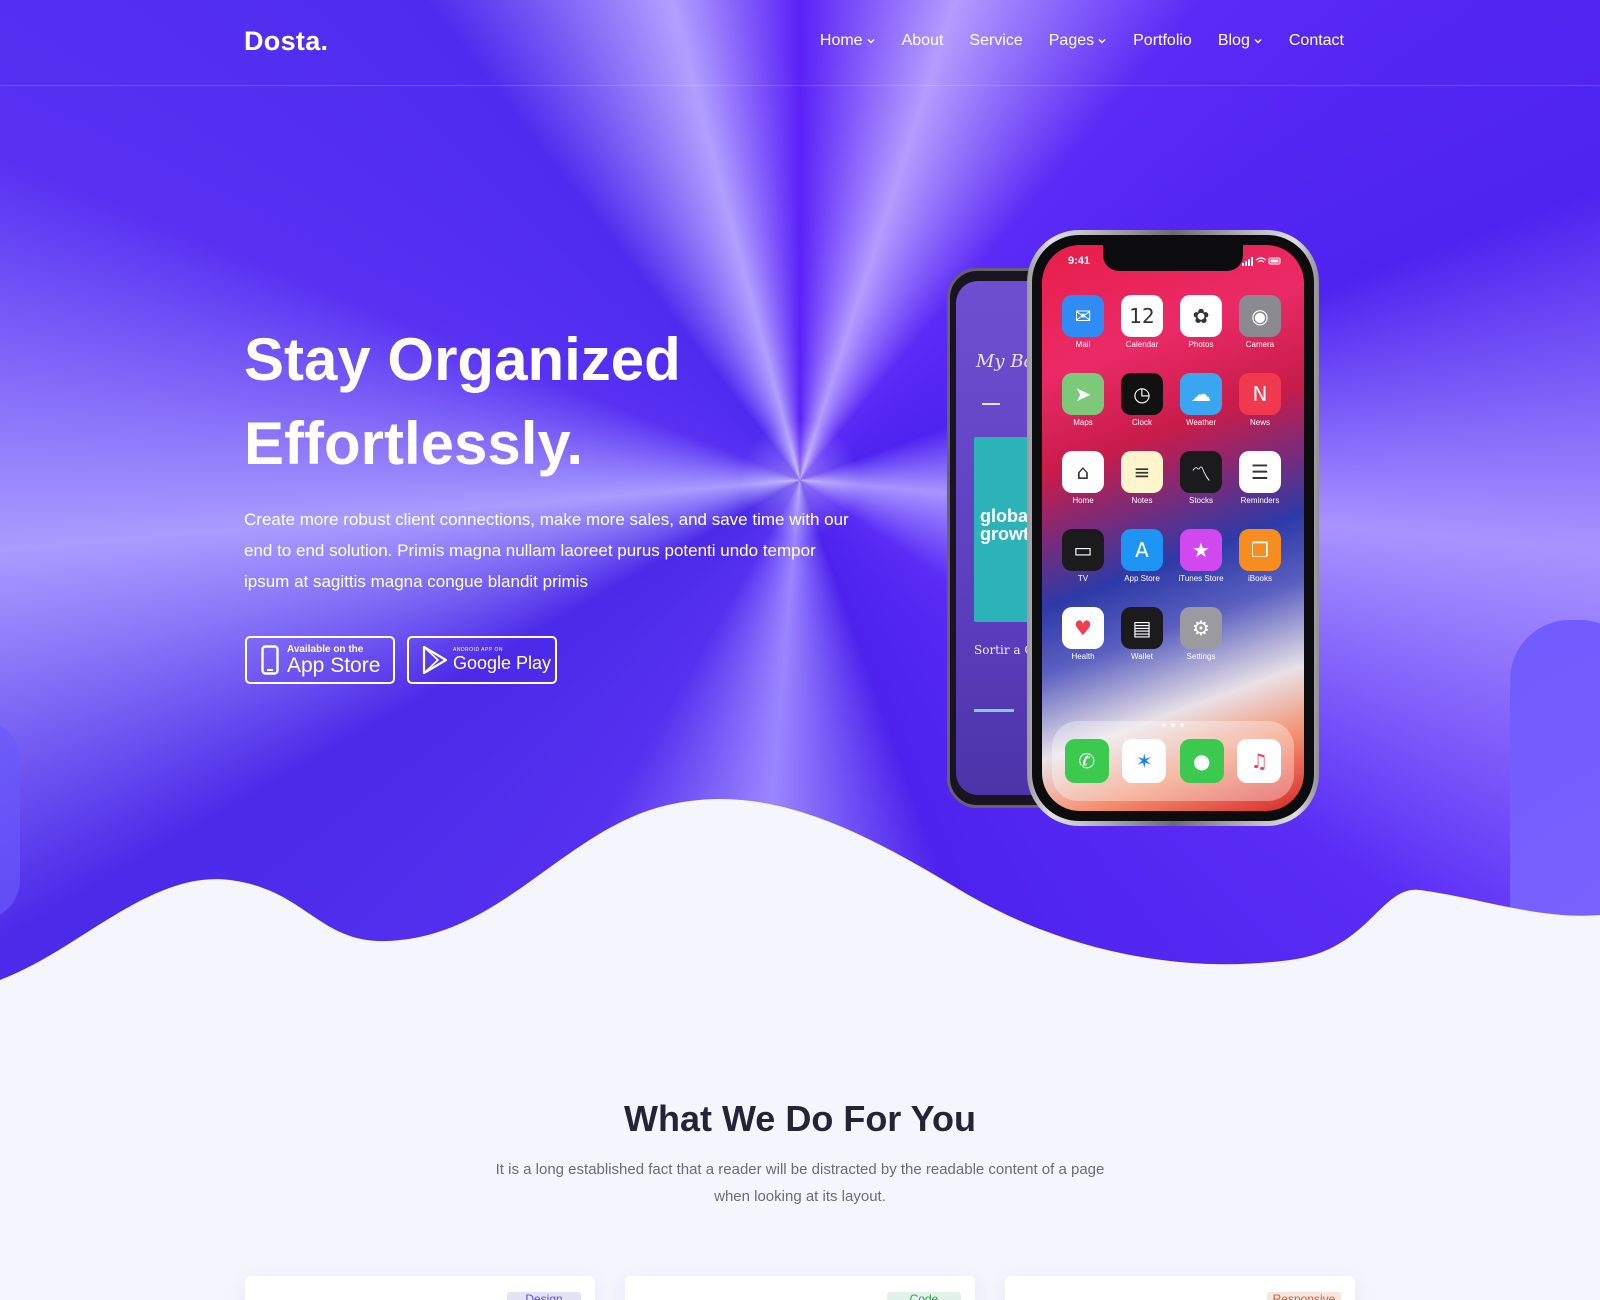  I want to click on nav-item-home: Home, so click(848, 41).